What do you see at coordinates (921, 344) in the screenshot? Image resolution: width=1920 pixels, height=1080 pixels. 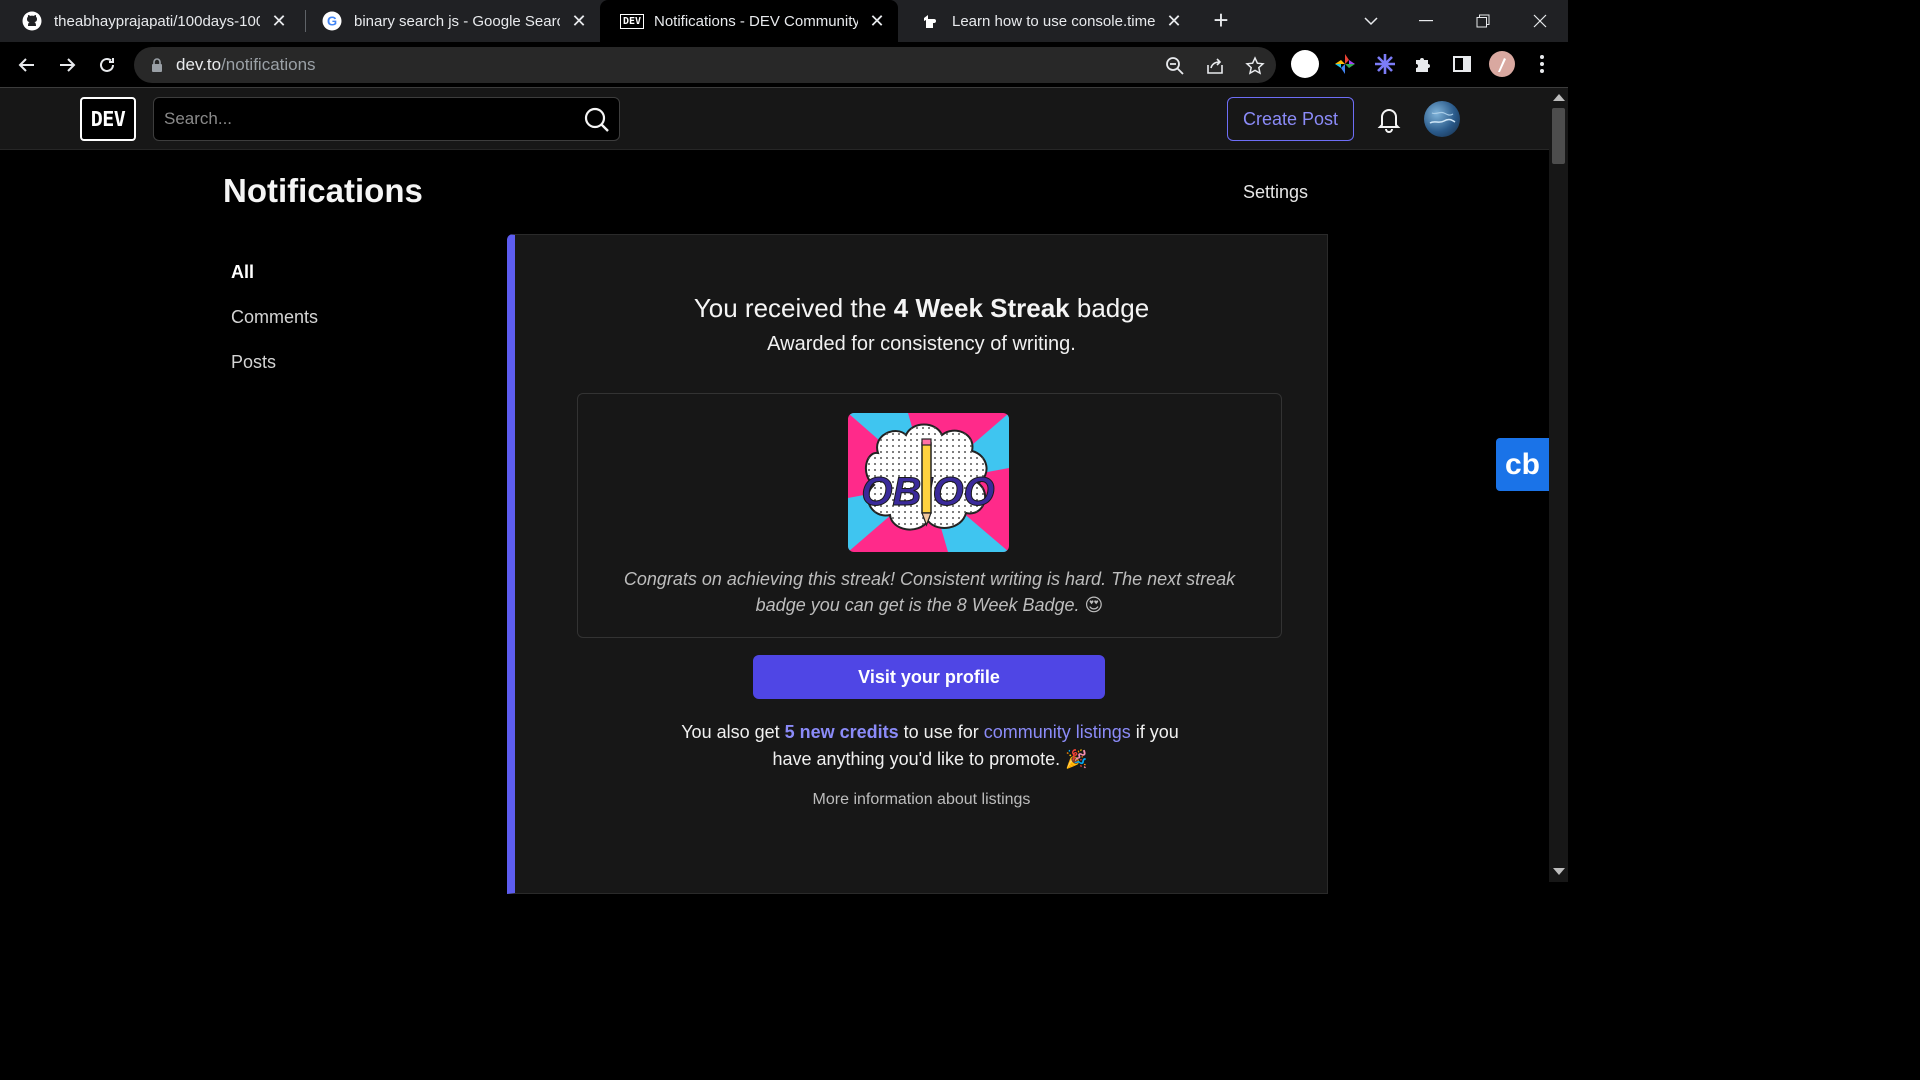 I see `notification-subtitle: Awarded for consistency of writing.` at bounding box center [921, 344].